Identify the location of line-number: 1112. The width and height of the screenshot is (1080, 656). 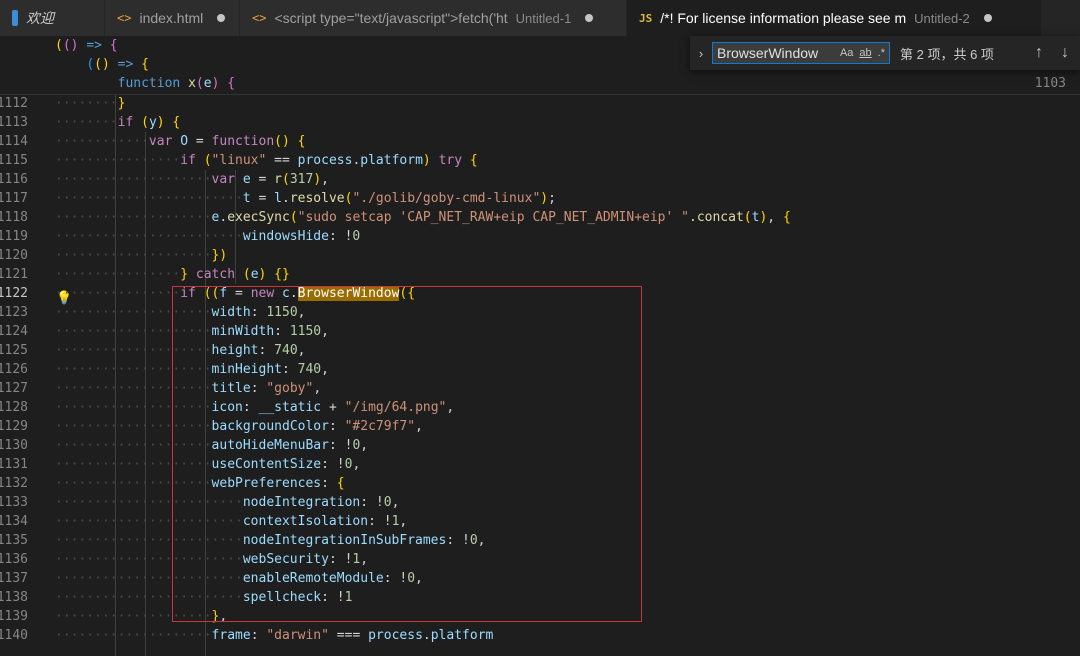
(14, 103).